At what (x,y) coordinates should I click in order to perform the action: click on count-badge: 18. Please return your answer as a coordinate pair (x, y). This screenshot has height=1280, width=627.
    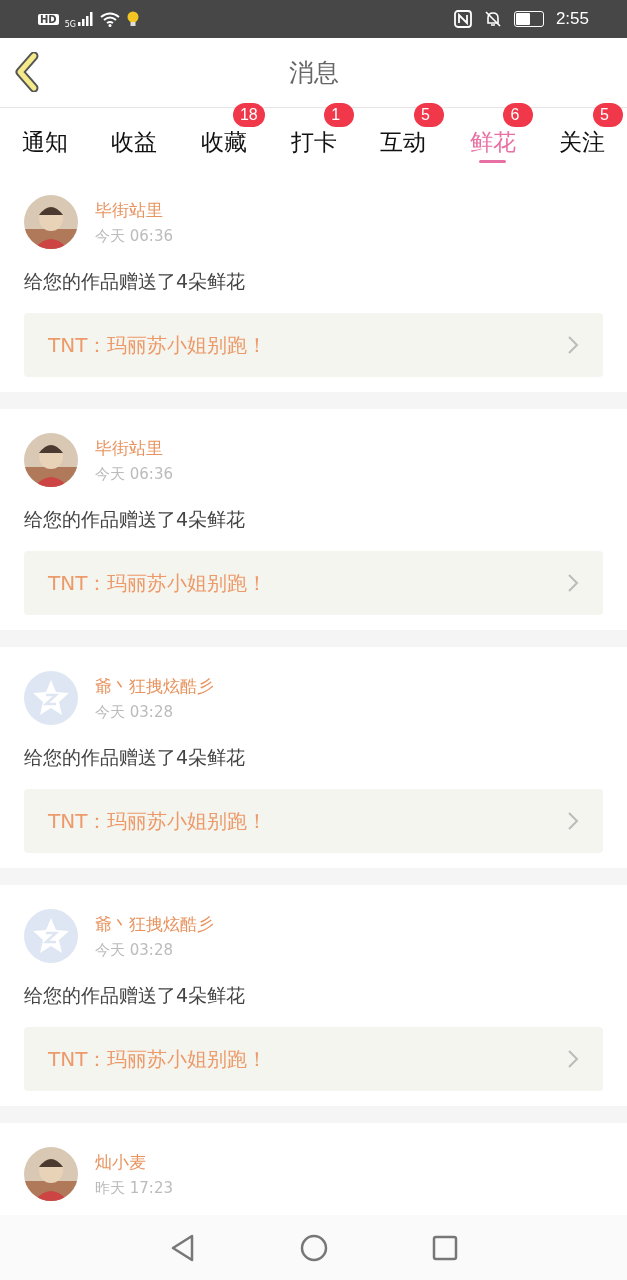
    Looking at the image, I should click on (248, 115).